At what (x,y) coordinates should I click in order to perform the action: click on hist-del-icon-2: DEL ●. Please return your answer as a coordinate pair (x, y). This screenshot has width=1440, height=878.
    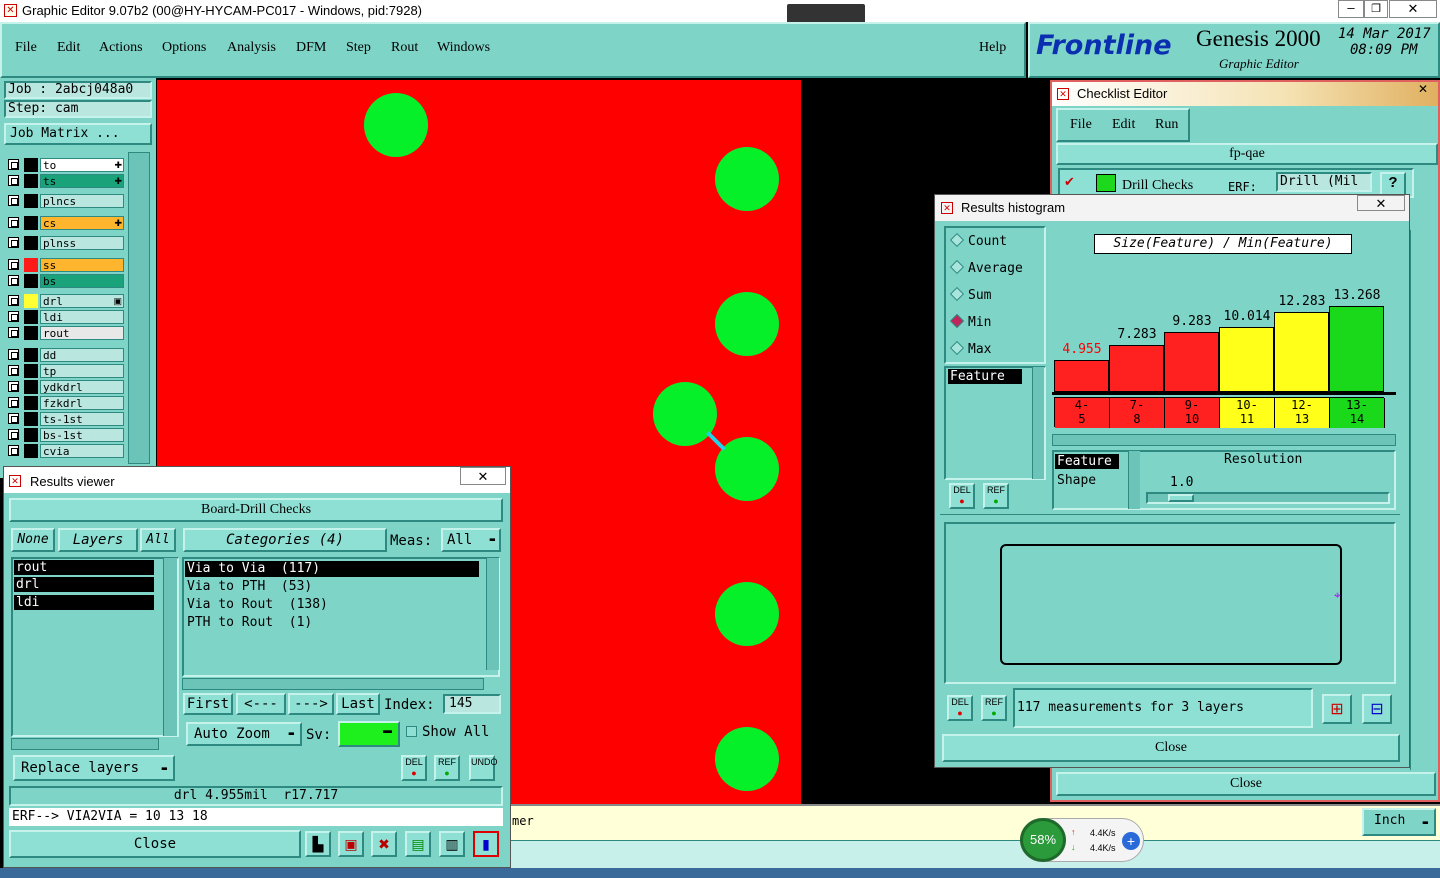
    Looking at the image, I should click on (960, 708).